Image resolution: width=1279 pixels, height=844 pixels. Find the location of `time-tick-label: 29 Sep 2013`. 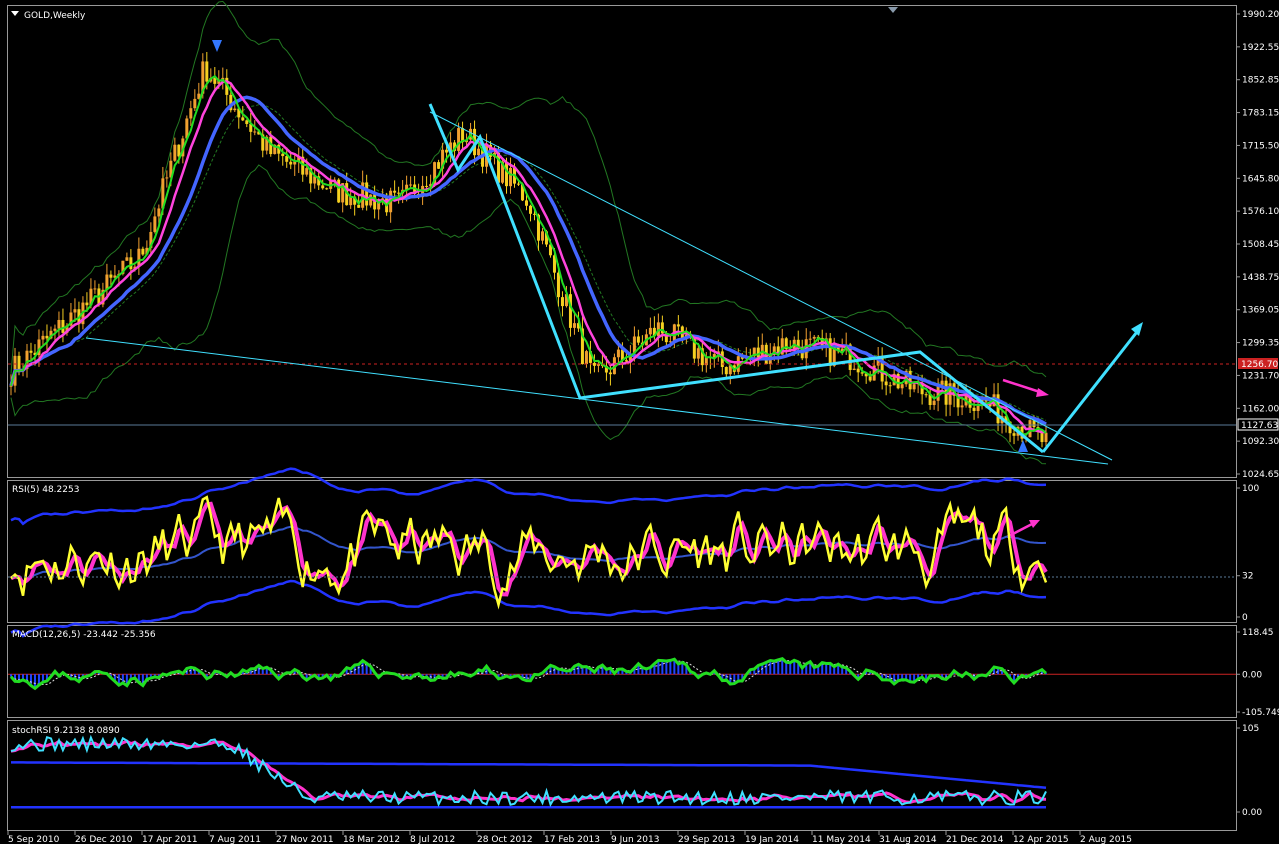

time-tick-label: 29 Sep 2013 is located at coordinates (706, 839).